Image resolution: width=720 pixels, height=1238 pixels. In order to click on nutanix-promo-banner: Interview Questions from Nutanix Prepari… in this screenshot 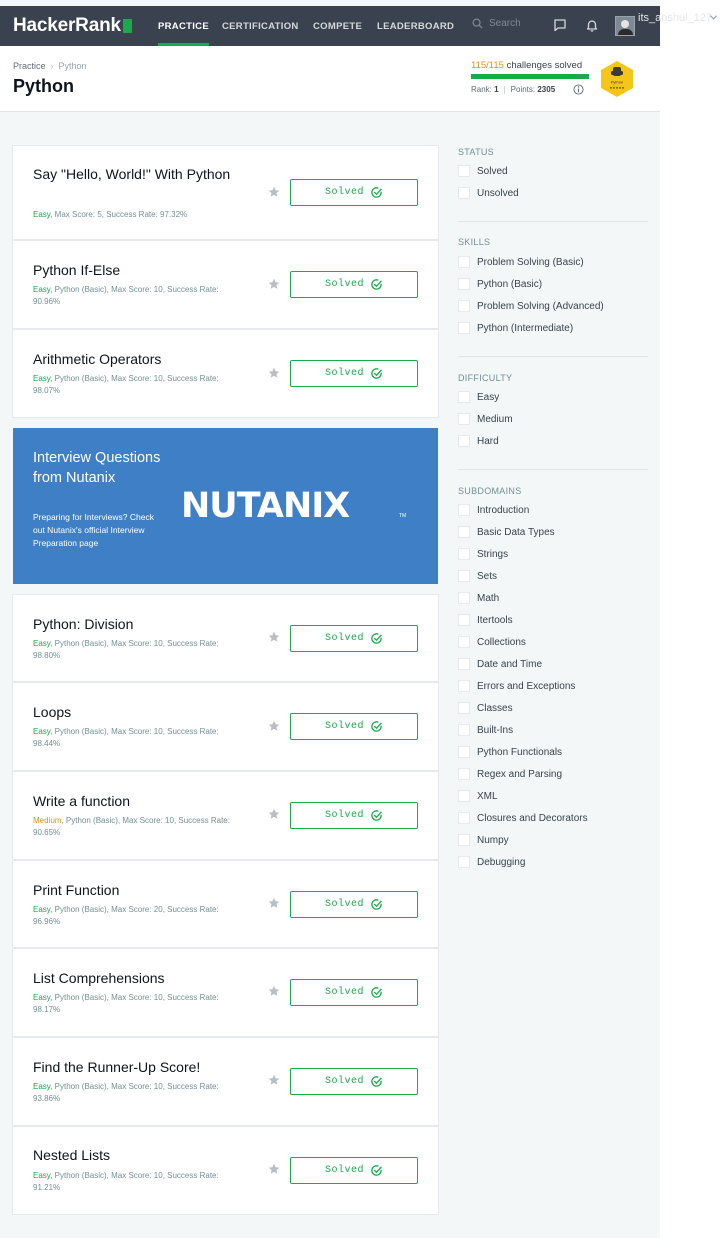, I will do `click(225, 506)`.